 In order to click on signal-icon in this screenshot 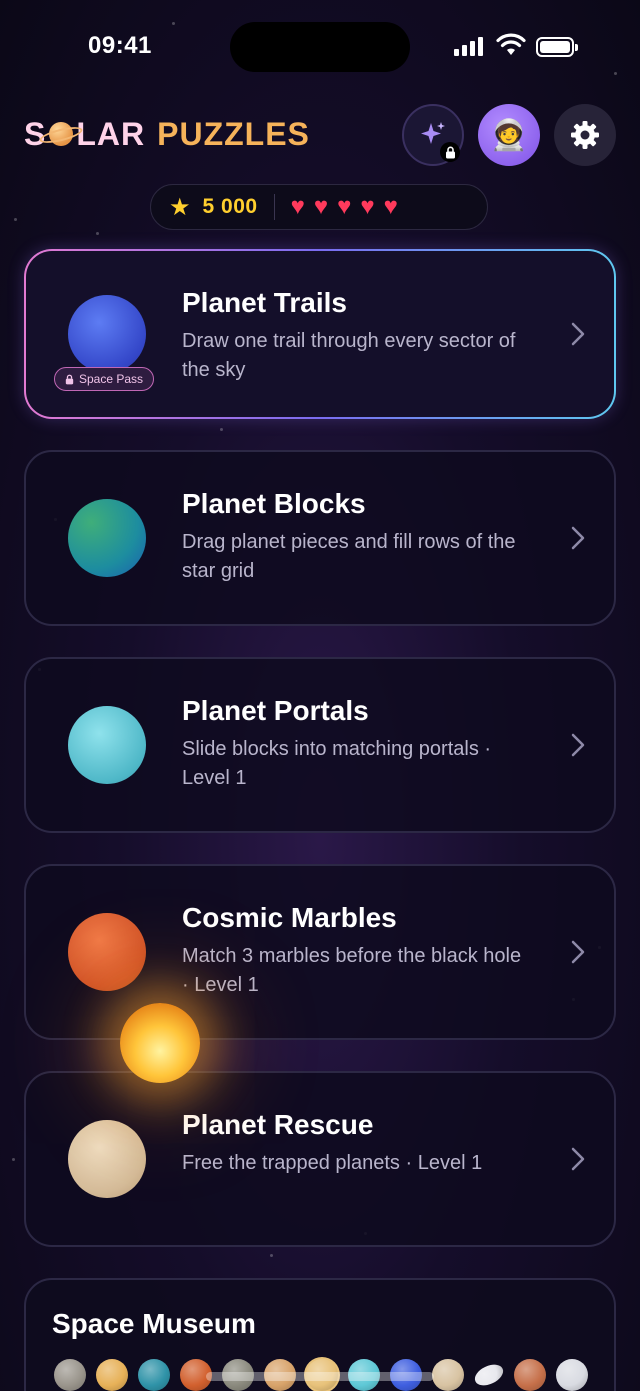, I will do `click(468, 46)`.